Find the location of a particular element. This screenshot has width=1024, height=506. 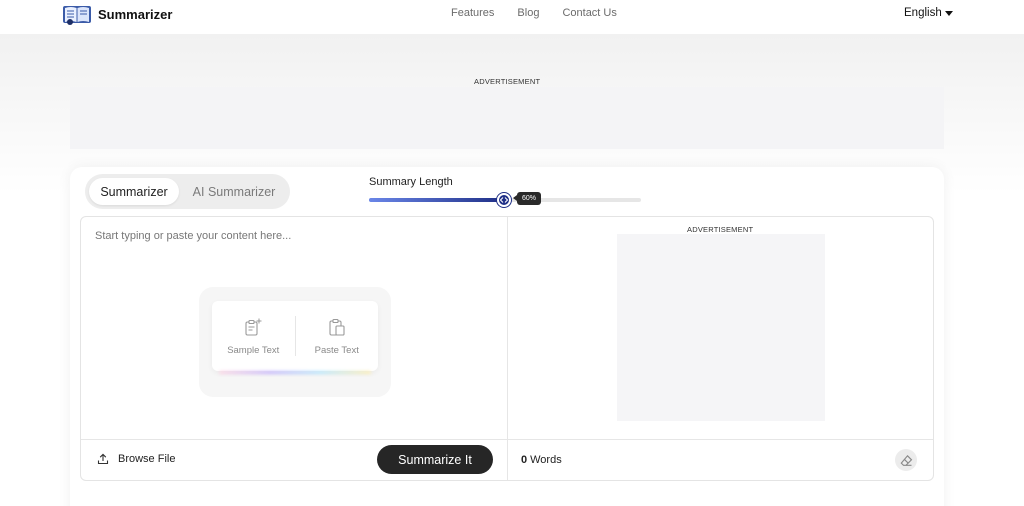

sample-text-button: Sample Text is located at coordinates (253, 336).